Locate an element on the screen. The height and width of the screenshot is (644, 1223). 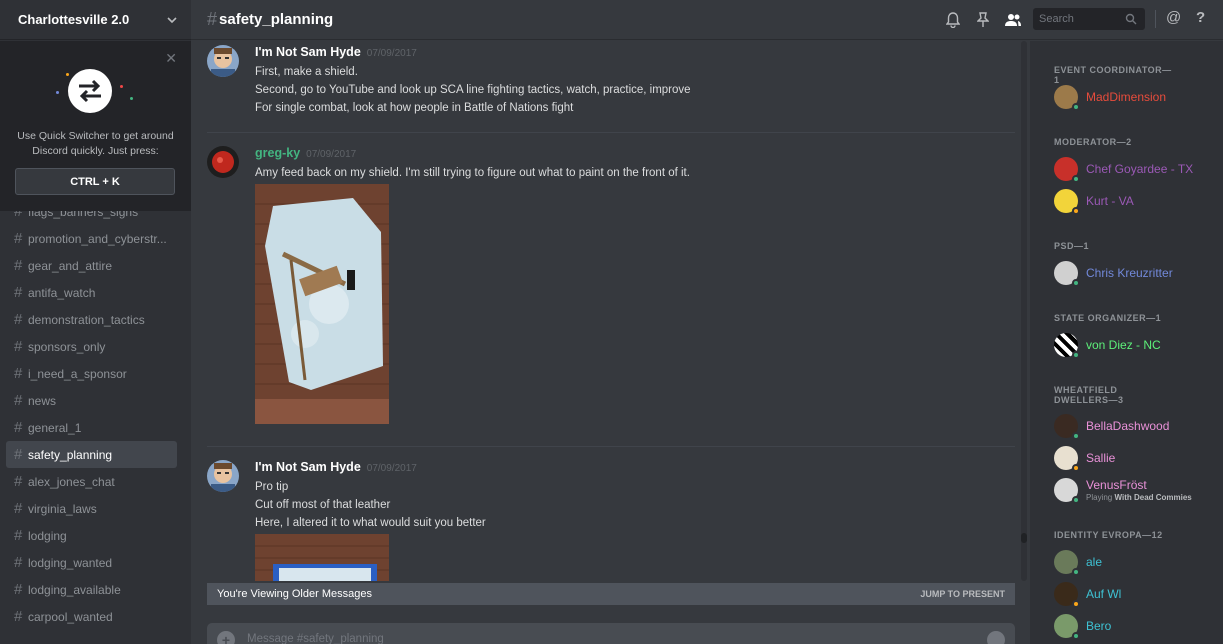
member-item: Bero is located at coordinates (1136, 626).